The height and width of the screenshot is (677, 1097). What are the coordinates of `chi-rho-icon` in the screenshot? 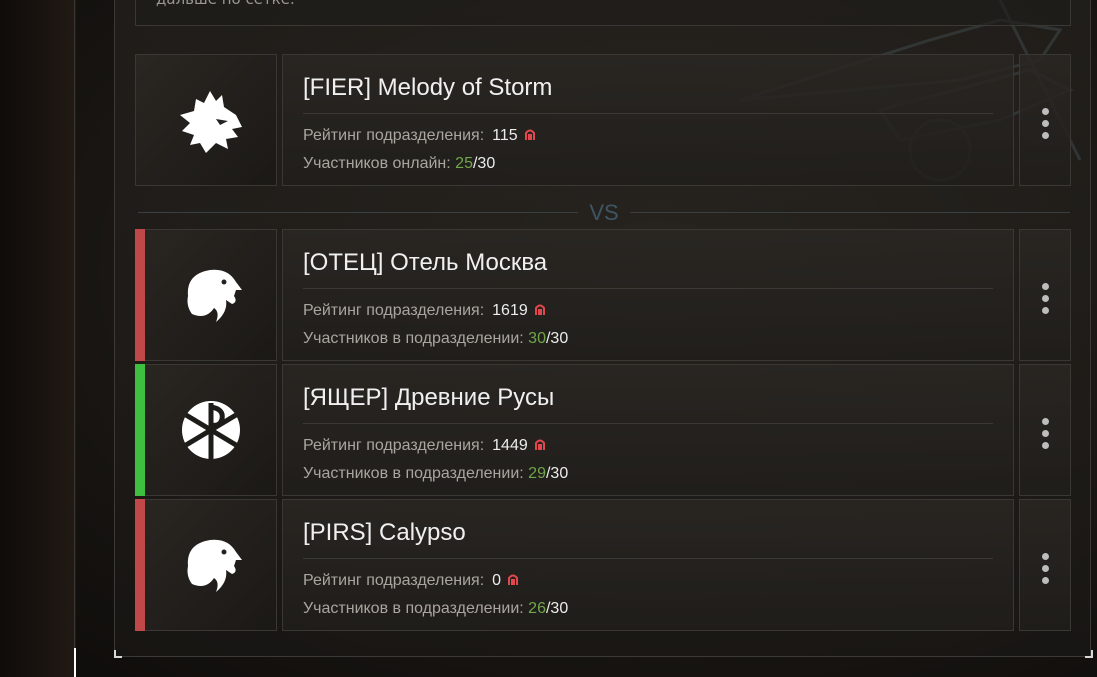 It's located at (211, 430).